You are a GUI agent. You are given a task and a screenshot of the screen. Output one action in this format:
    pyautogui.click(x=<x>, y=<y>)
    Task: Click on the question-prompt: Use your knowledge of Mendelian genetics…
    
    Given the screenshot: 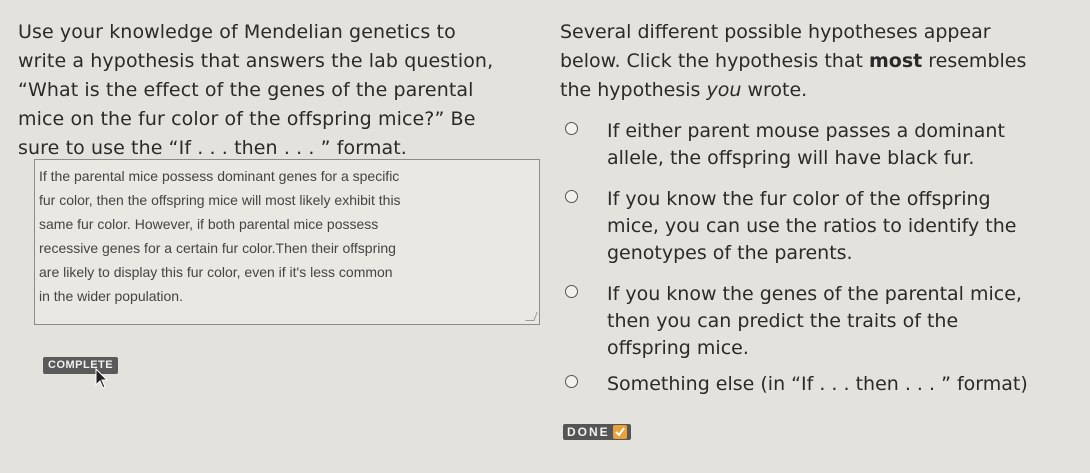 What is the action you would take?
    pyautogui.click(x=278, y=90)
    